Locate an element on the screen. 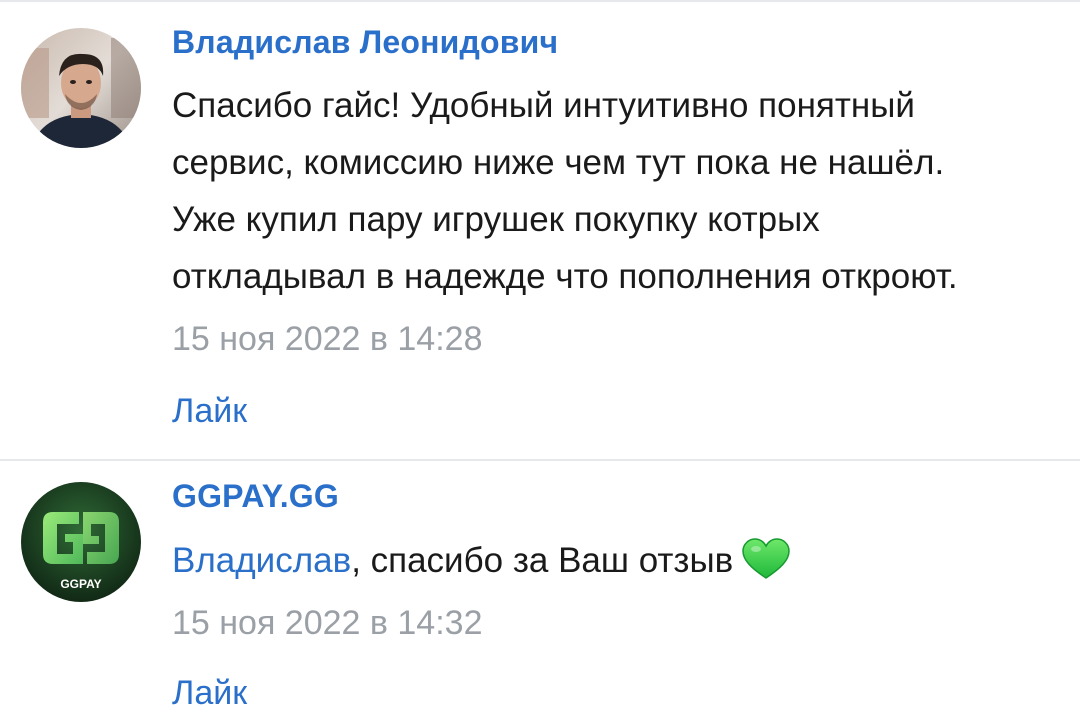  comment-text-line: Уже купил пару игрушек покупку котрых is located at coordinates (496, 219).